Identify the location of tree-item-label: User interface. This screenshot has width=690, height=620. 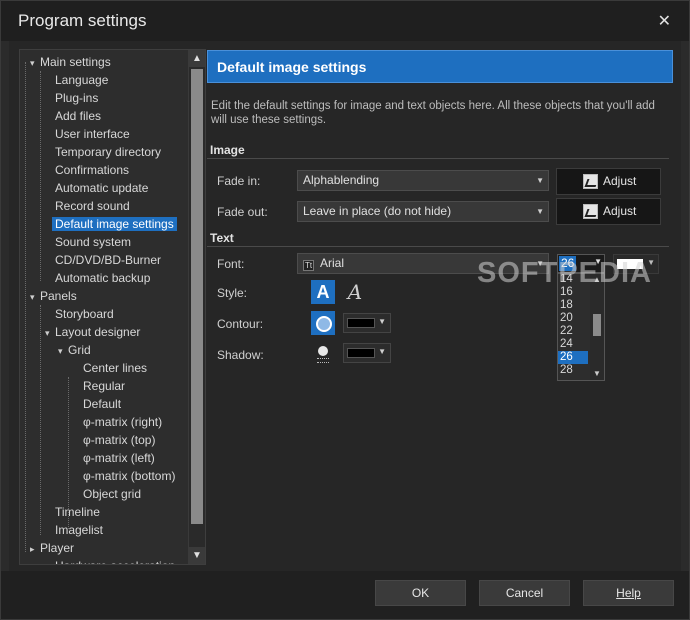
(92, 134).